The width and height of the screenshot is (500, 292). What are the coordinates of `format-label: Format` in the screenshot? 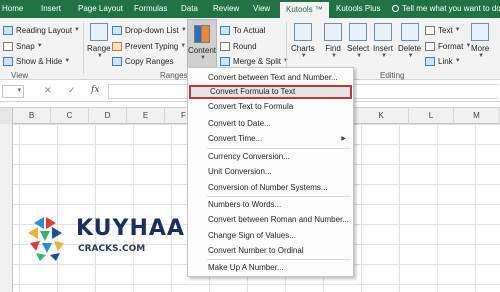 It's located at (451, 46).